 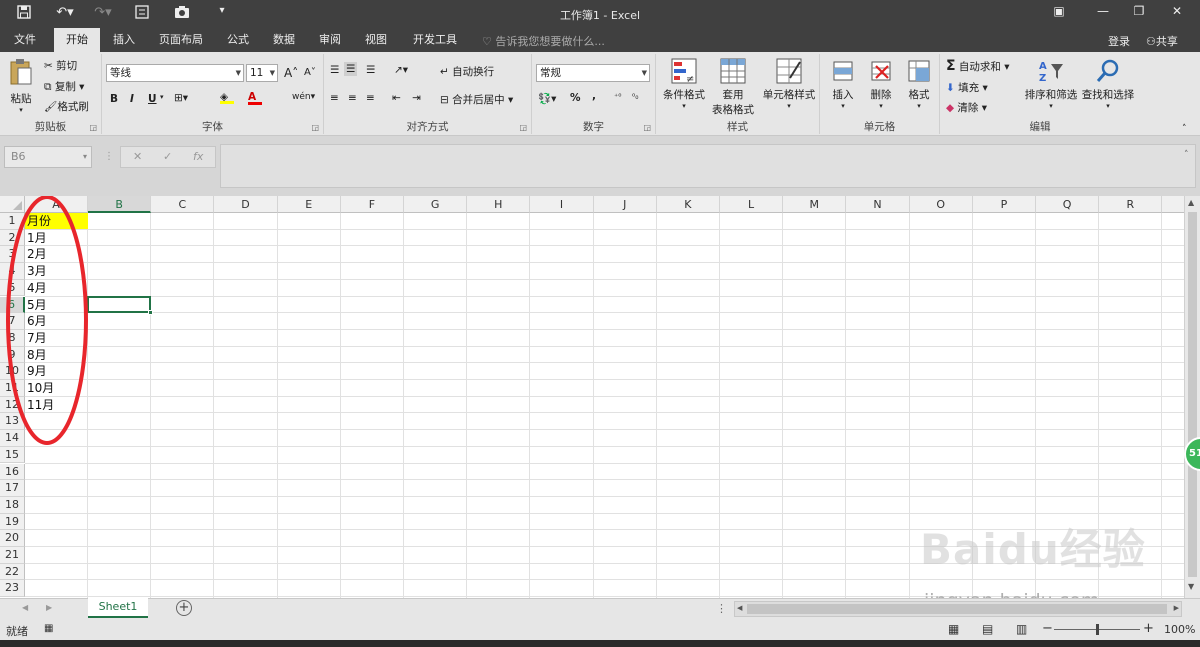 What do you see at coordinates (48, 628) in the screenshot?
I see `macro-record-icon: ▦` at bounding box center [48, 628].